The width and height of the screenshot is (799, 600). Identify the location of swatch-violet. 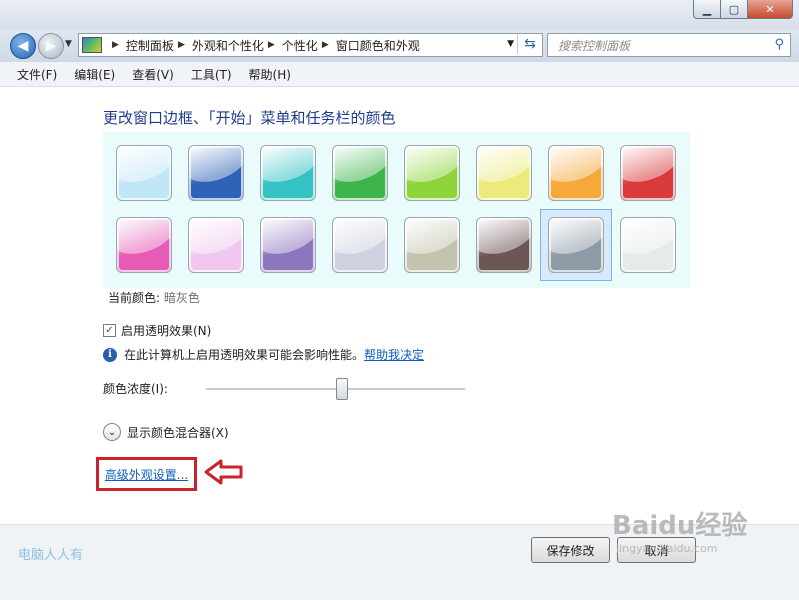
(288, 245).